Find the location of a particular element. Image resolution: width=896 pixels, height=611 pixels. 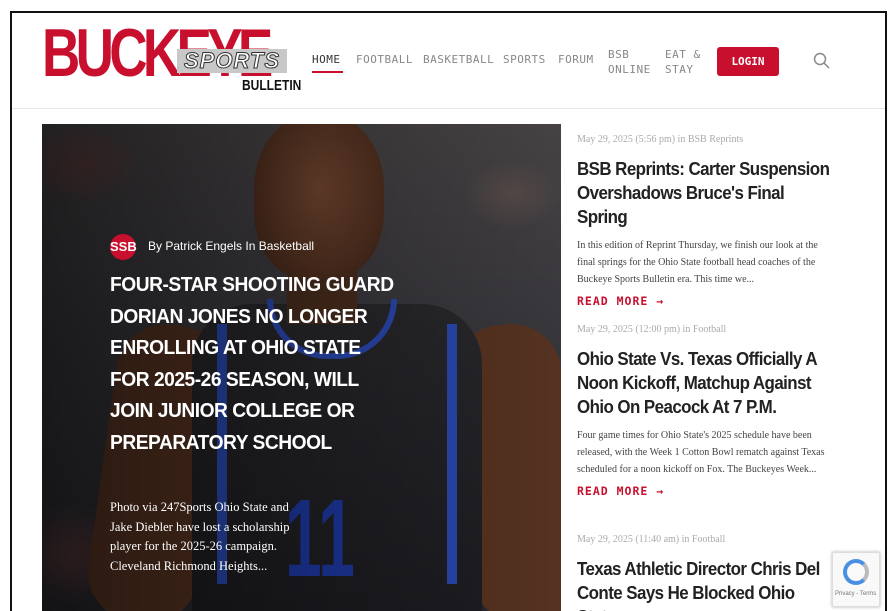

nav-eat-line1: EAT & is located at coordinates (683, 54).